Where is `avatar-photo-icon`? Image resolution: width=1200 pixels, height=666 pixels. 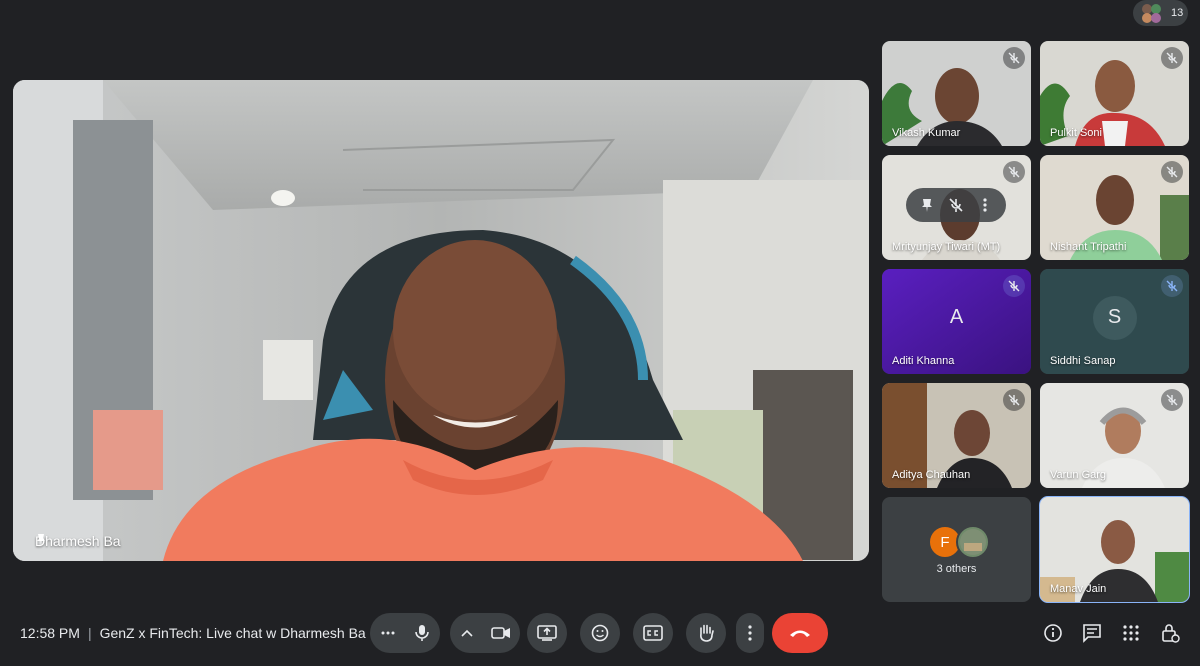 avatar-photo-icon is located at coordinates (973, 542).